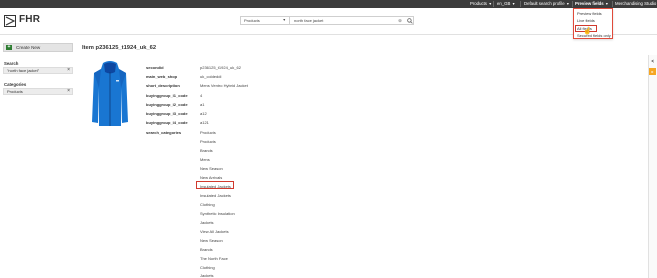 The width and height of the screenshot is (657, 278). I want to click on plus-icon: +, so click(9, 47).